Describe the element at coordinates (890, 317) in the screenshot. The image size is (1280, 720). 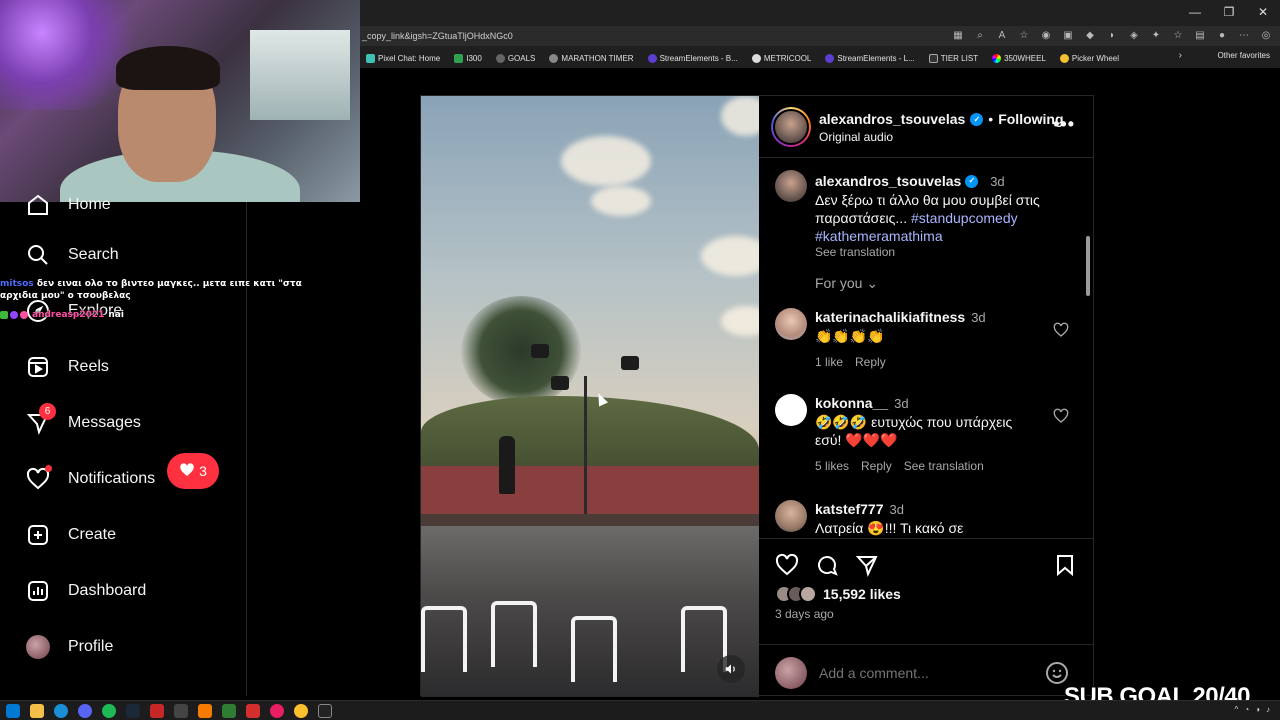
I see `commenter-username: katerinachalikiafitness` at that location.